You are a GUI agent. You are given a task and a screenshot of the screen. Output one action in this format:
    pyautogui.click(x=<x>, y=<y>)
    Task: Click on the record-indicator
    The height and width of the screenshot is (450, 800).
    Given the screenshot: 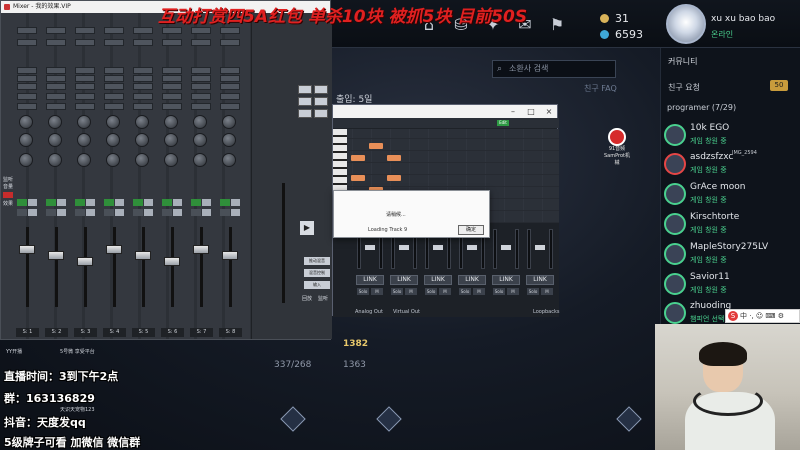 What is the action you would take?
    pyautogui.click(x=8, y=195)
    